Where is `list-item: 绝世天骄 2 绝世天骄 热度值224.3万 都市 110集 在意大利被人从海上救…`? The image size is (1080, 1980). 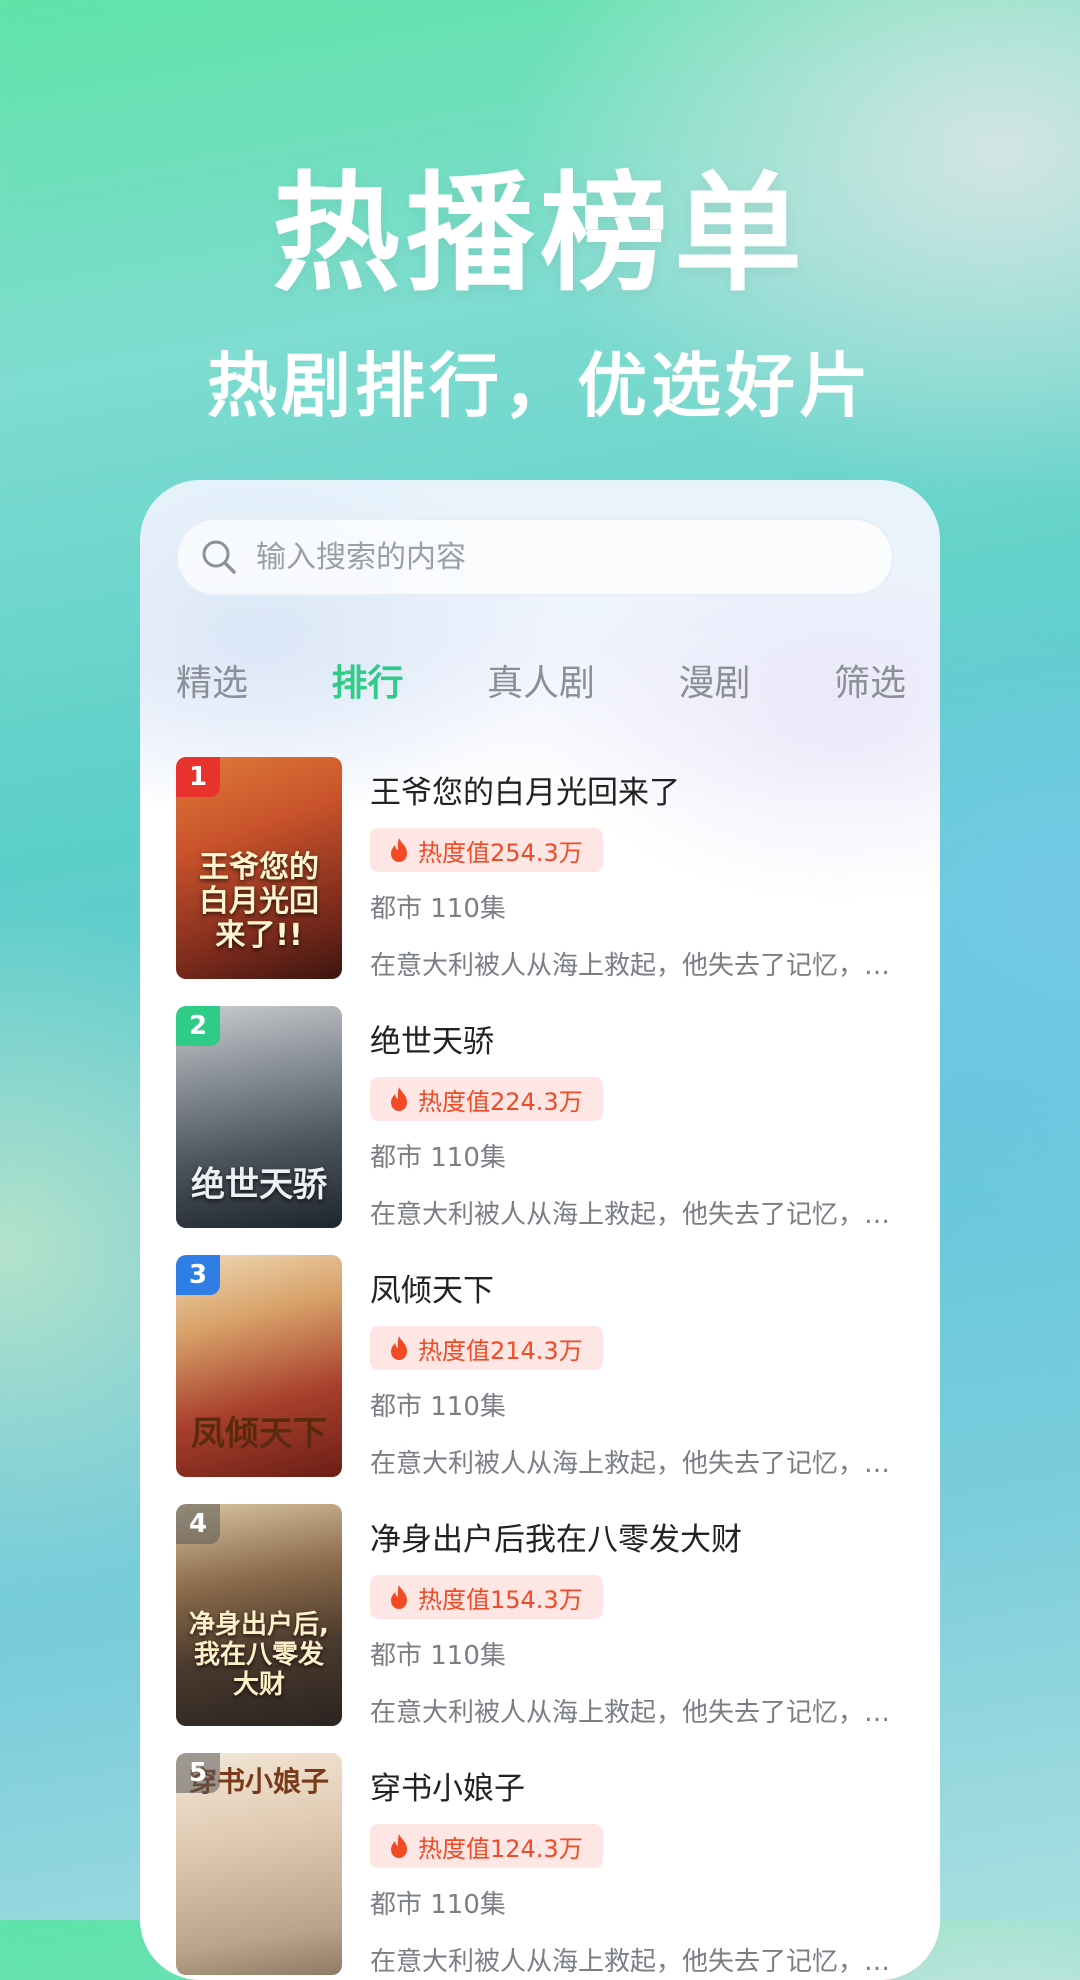
list-item: 绝世天骄 2 绝世天骄 热度值224.3万 都市 110集 在意大利被人从海上救… is located at coordinates (546, 1130).